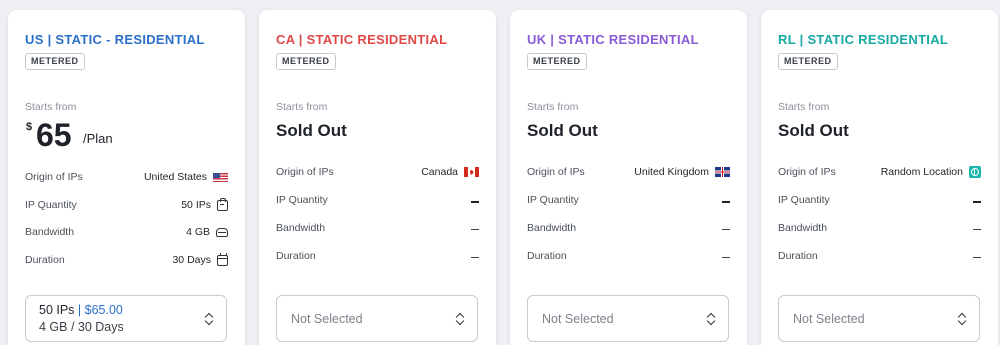 Image resolution: width=1000 pixels, height=345 pixels. What do you see at coordinates (222, 204) in the screenshot?
I see `package-icon` at bounding box center [222, 204].